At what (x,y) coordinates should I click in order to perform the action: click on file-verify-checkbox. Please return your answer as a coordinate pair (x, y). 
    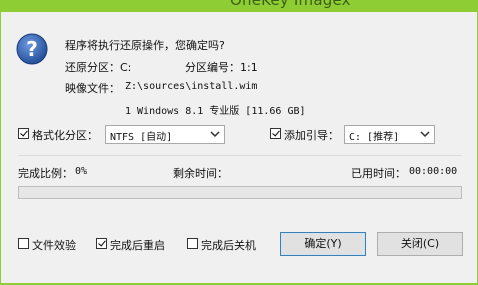
    Looking at the image, I should click on (23, 243).